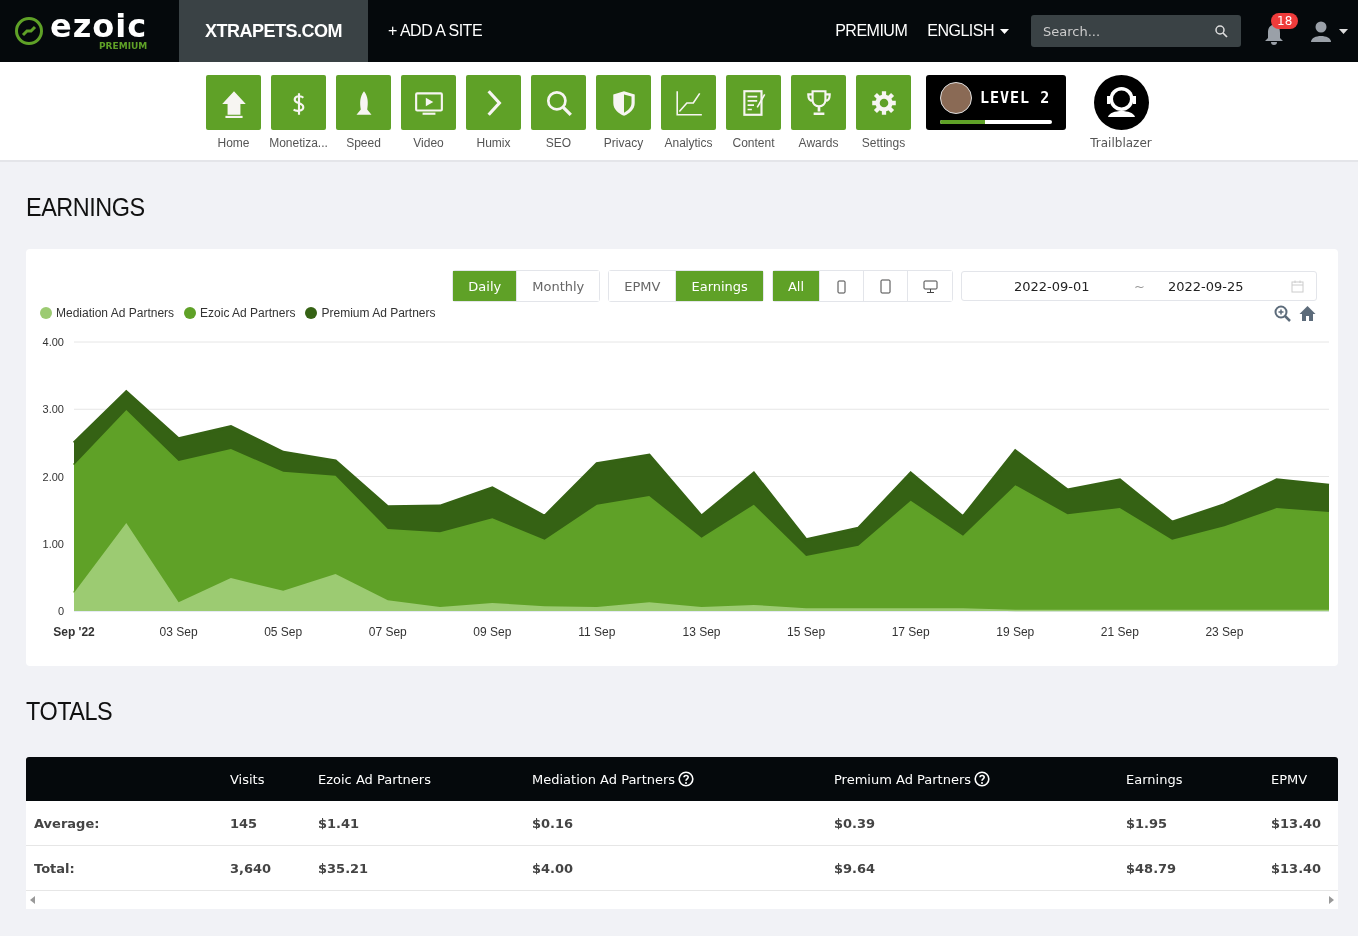 The width and height of the screenshot is (1358, 936). What do you see at coordinates (701, 632) in the screenshot?
I see `x-tick-label: 13 Sep` at bounding box center [701, 632].